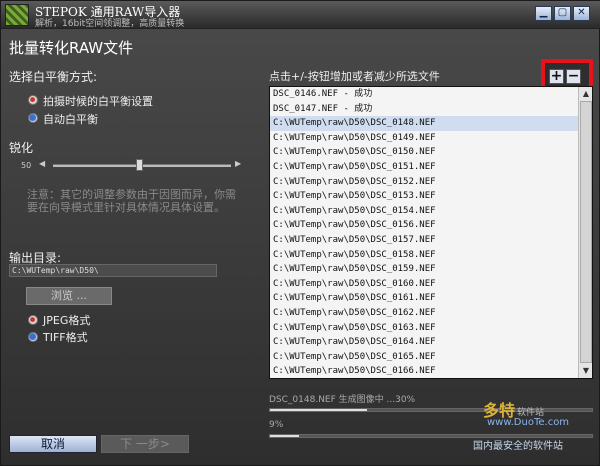 Image resolution: width=600 pixels, height=466 pixels. Describe the element at coordinates (145, 444) in the screenshot. I see `next-button: 下 一步>` at that location.